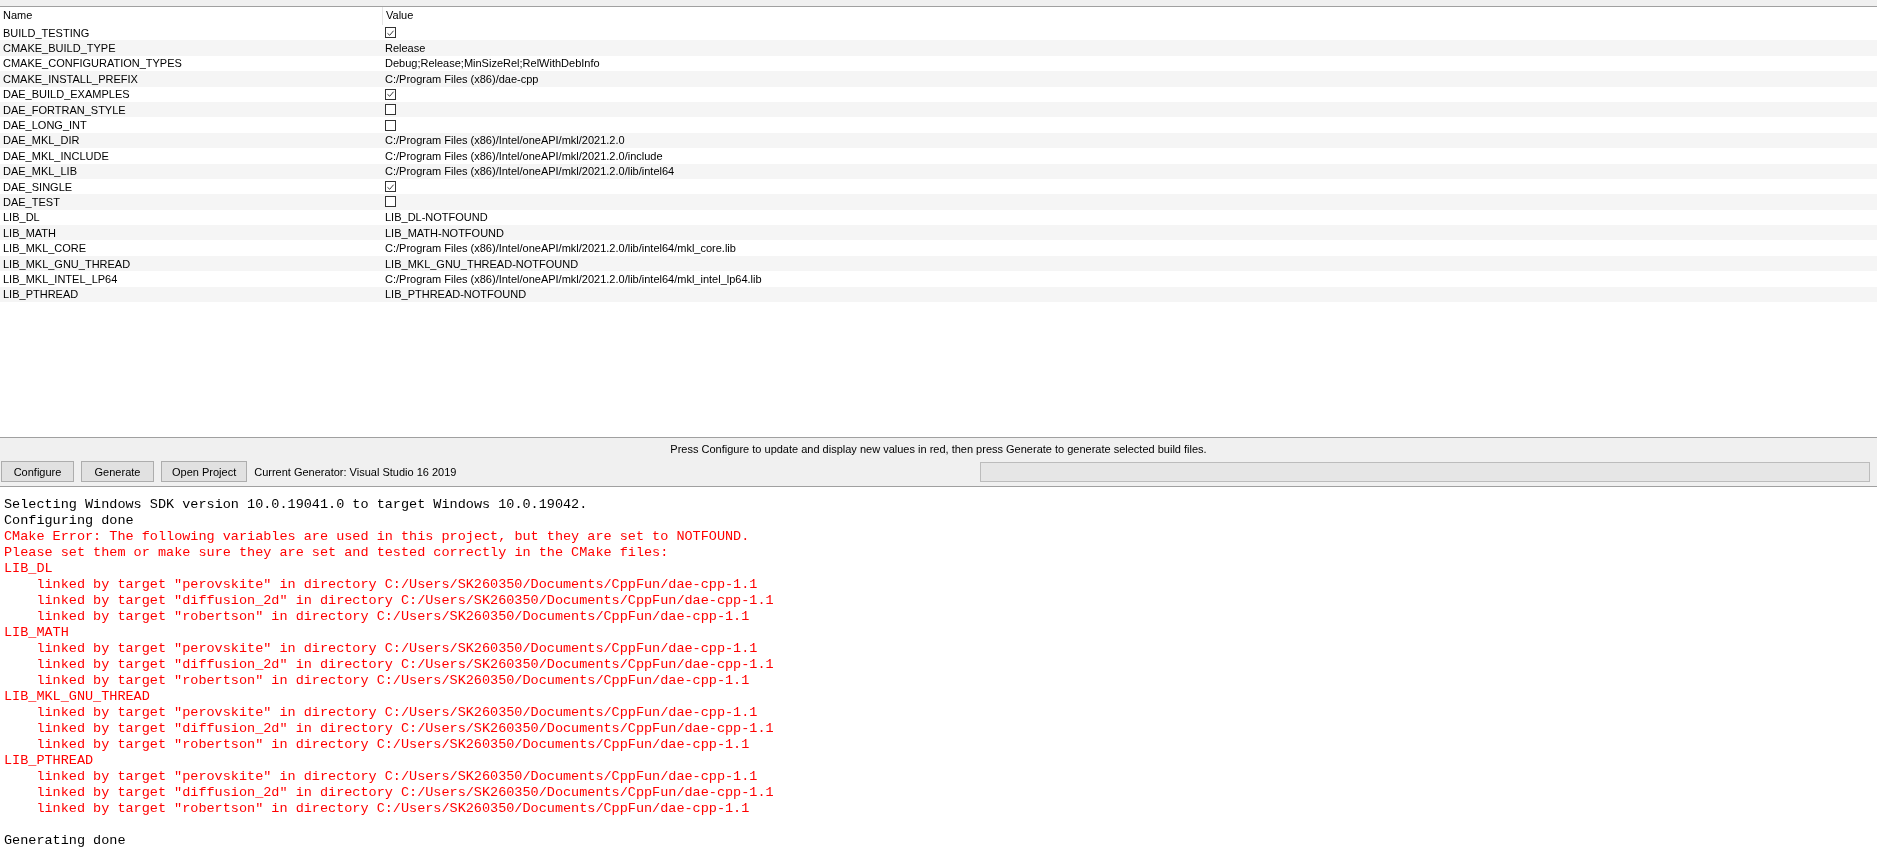  What do you see at coordinates (1129, 16) in the screenshot?
I see `column-header: Value` at bounding box center [1129, 16].